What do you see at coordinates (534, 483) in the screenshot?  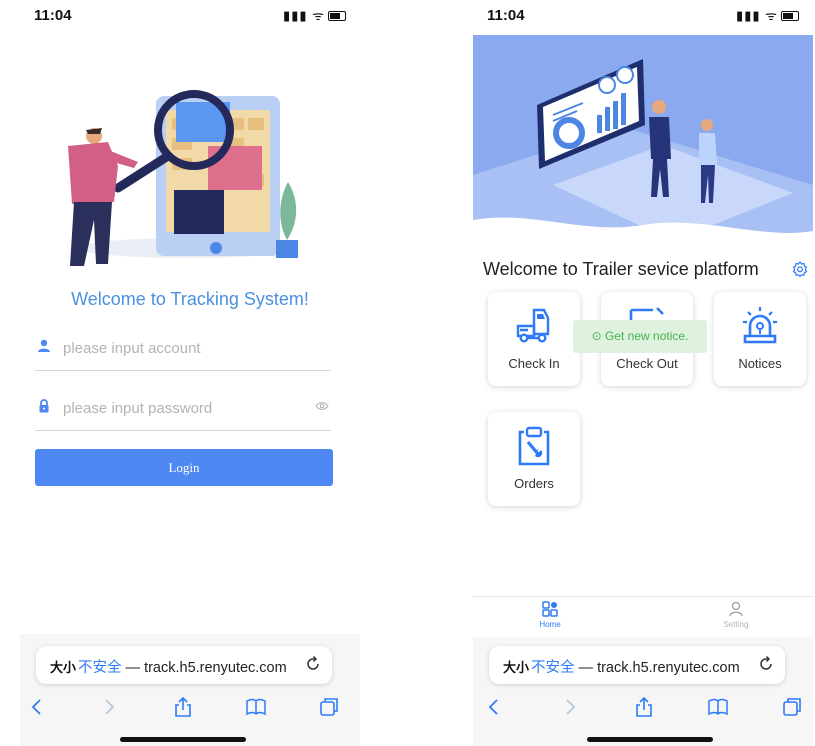 I see `orders-label: Orders` at bounding box center [534, 483].